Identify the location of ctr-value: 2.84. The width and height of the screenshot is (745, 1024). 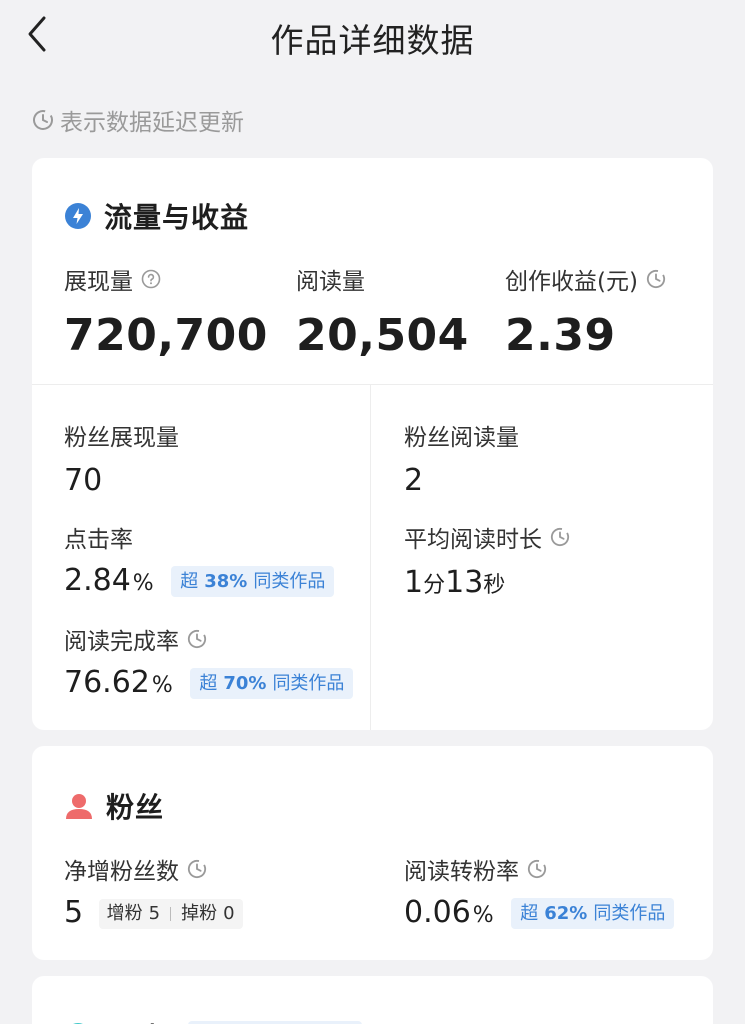
(97, 580).